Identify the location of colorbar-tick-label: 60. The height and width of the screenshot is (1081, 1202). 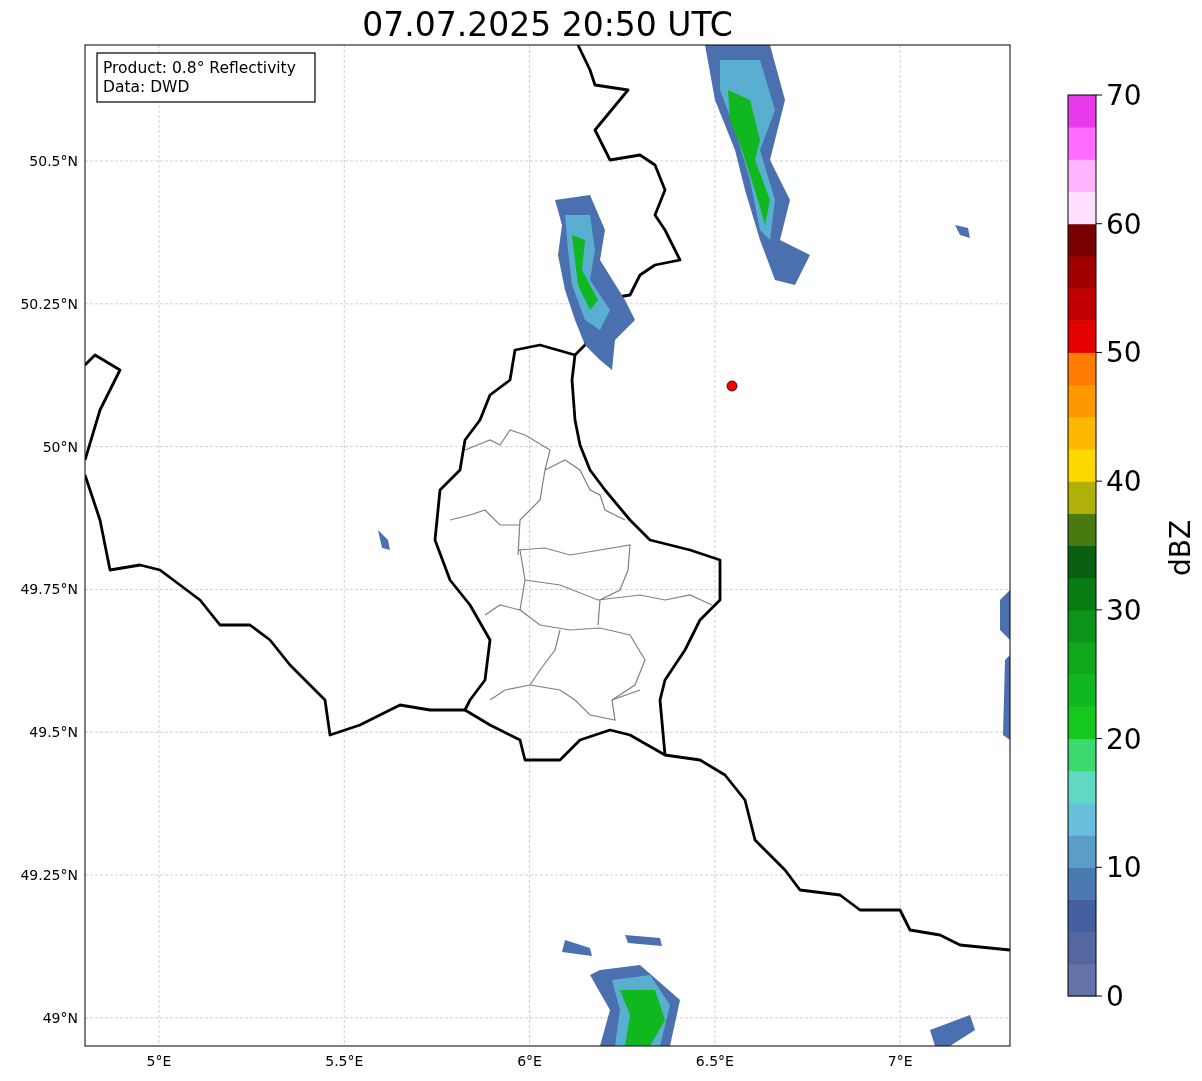
(1124, 224).